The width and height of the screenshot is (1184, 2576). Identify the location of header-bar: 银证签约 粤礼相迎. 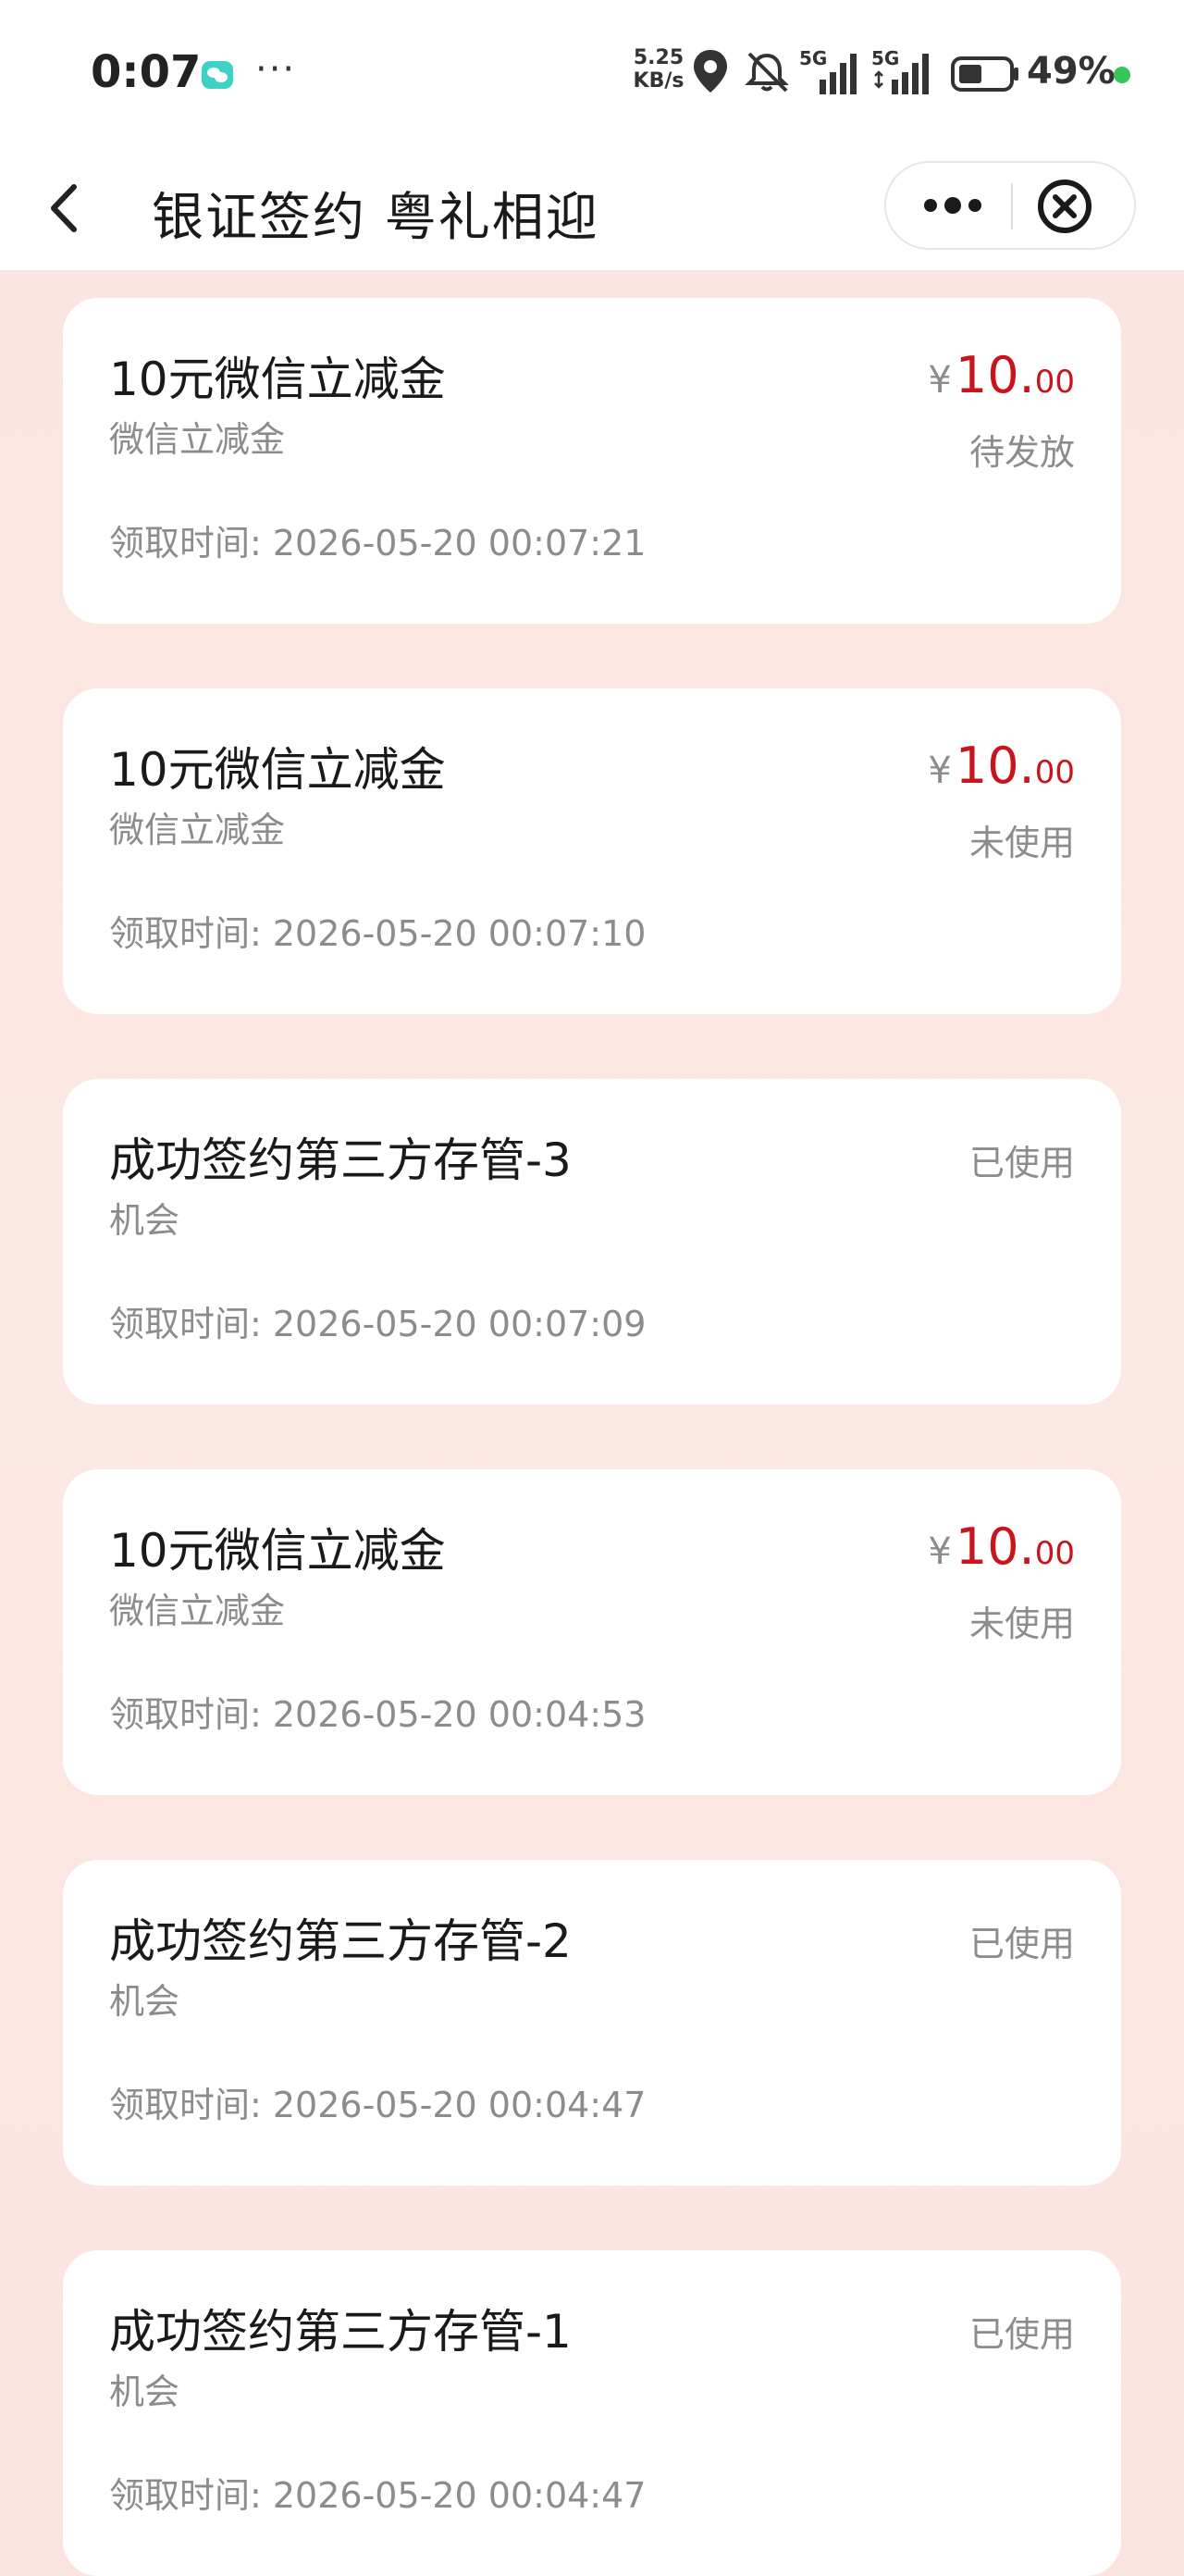
(592, 210).